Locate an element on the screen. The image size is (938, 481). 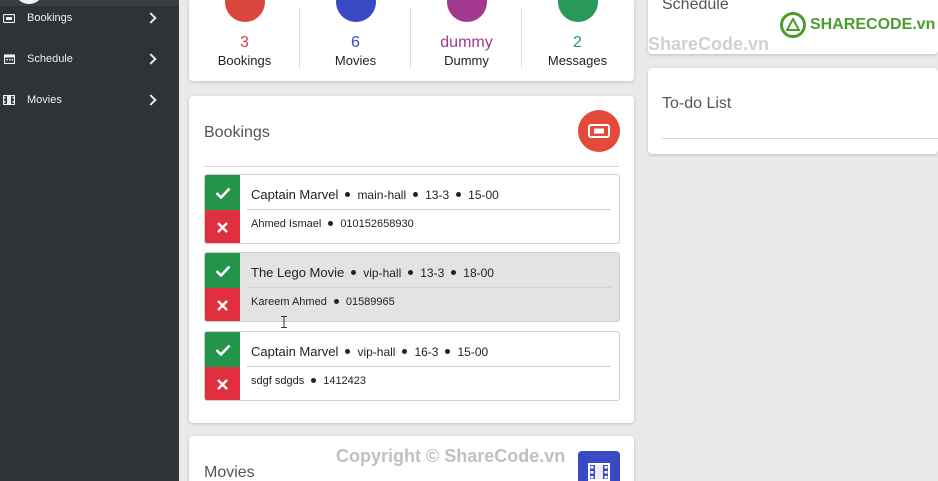
booking-customer: Kareem Ahmed 01589965 is located at coordinates (323, 302).